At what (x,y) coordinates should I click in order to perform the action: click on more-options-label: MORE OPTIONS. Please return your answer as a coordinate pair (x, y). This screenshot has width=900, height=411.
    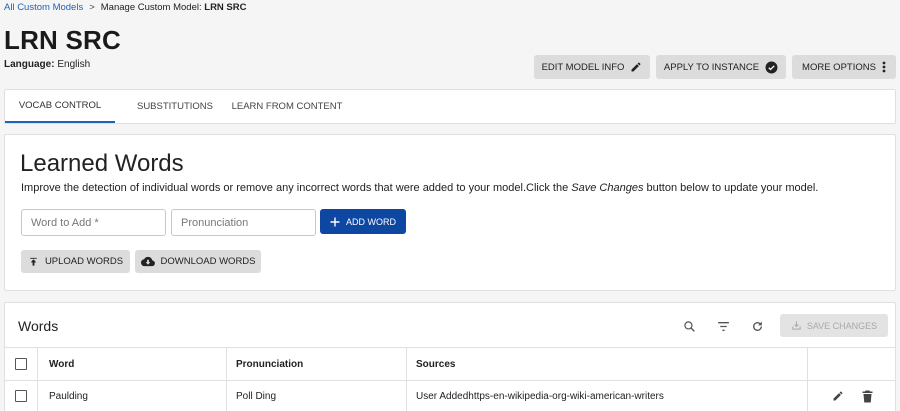
    Looking at the image, I should click on (839, 67).